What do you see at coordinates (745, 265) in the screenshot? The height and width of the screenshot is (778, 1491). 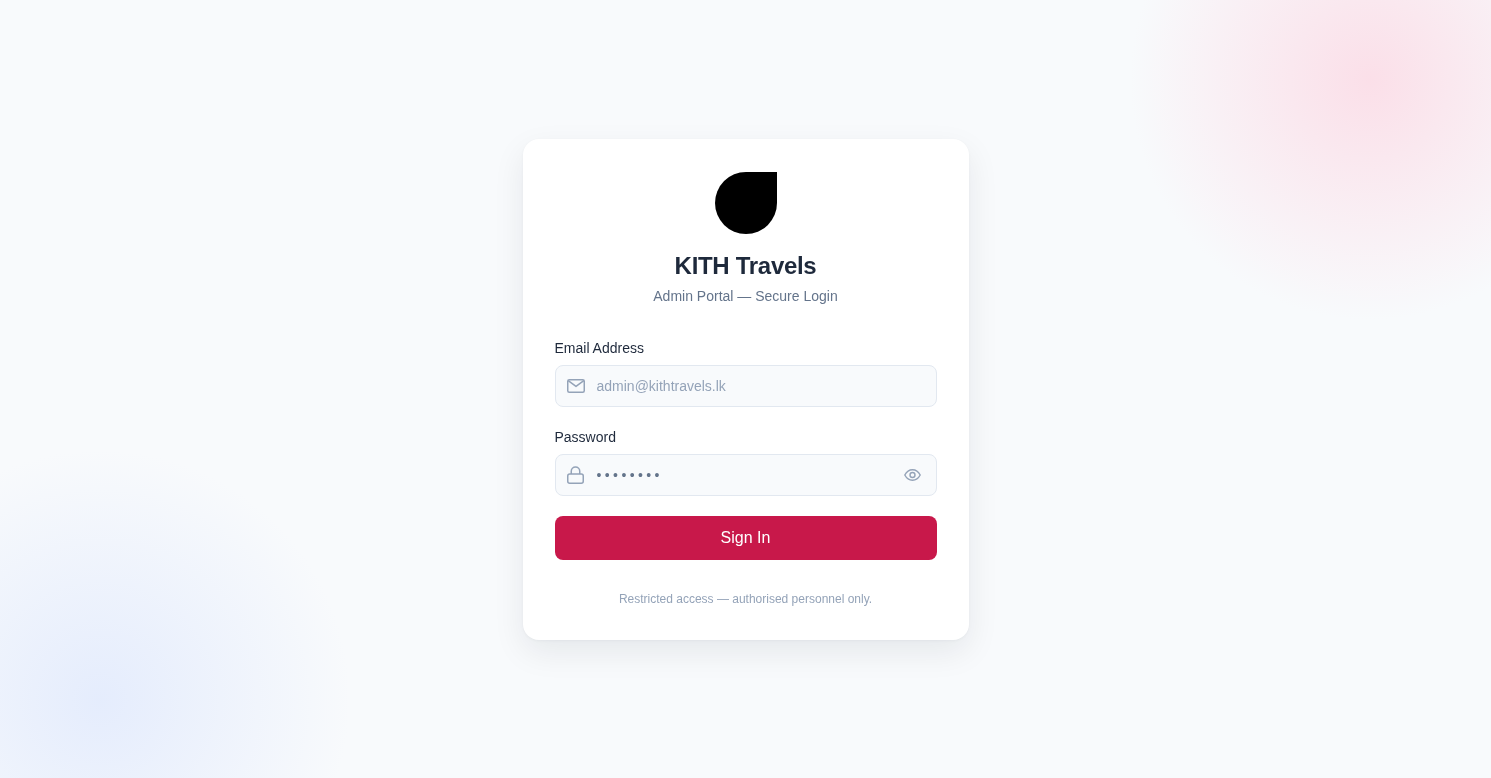 I see `brand-title: KITH Travels` at bounding box center [745, 265].